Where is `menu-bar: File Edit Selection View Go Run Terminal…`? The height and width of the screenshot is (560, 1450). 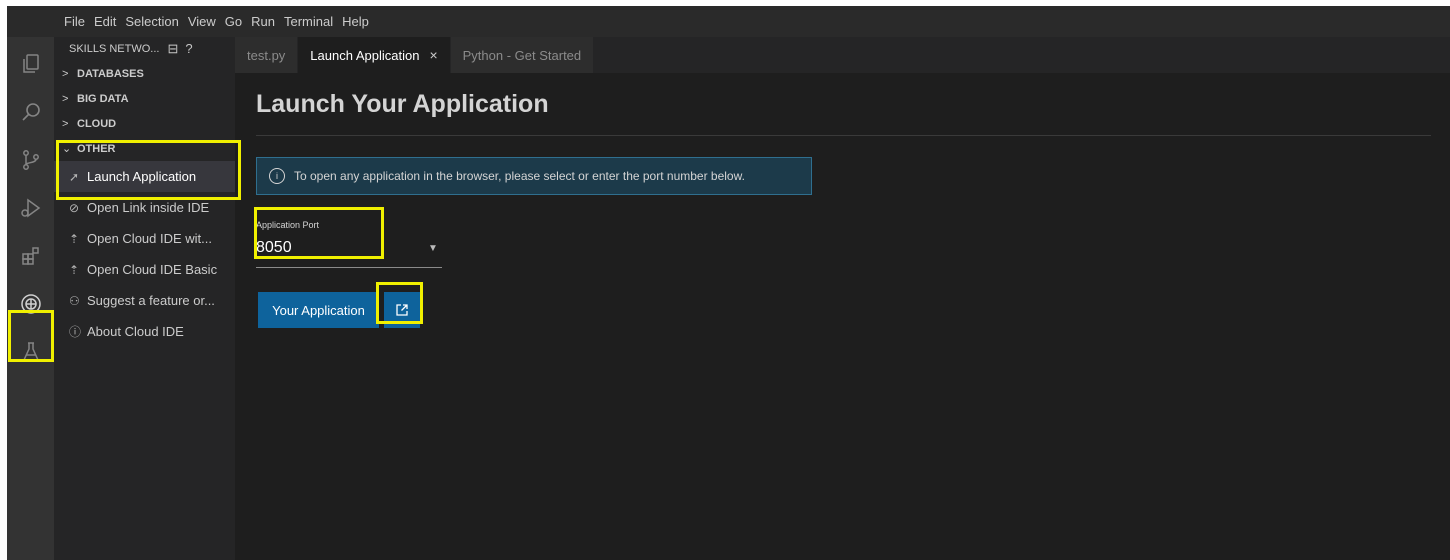
menu-bar: File Edit Selection View Go Run Terminal… is located at coordinates (728, 21).